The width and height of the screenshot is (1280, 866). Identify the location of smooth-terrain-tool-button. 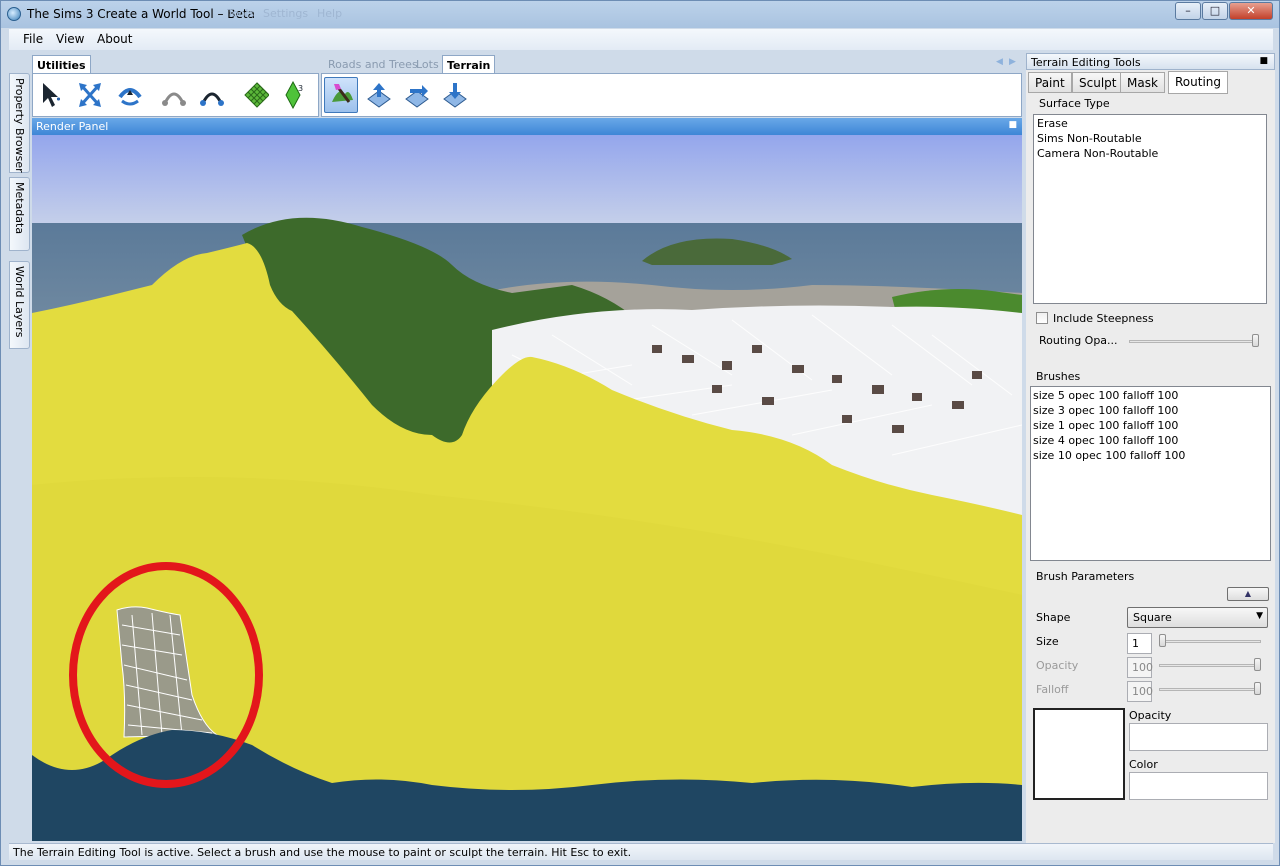
(417, 95).